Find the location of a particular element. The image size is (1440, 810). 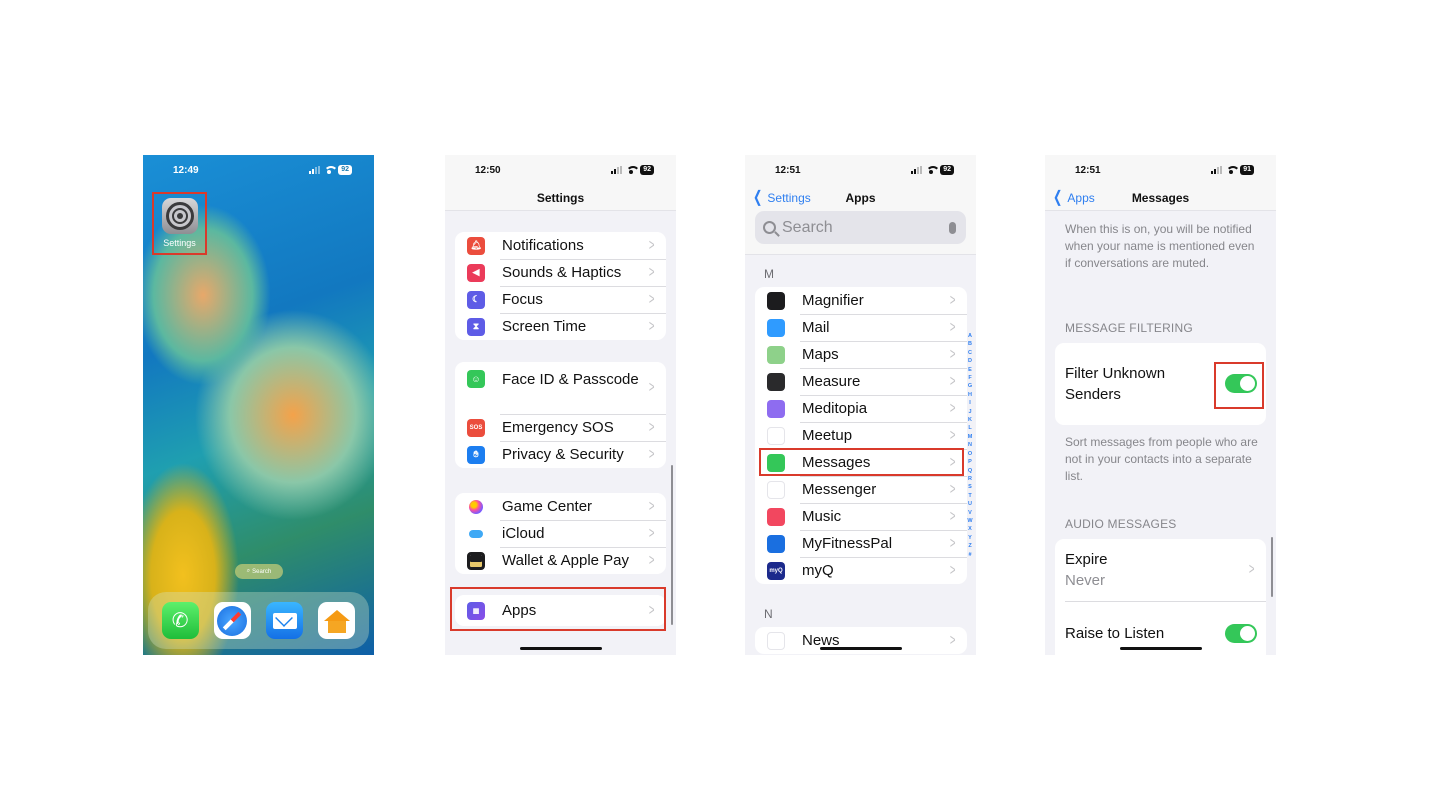

raise-to-listen-toggle is located at coordinates (1241, 633).